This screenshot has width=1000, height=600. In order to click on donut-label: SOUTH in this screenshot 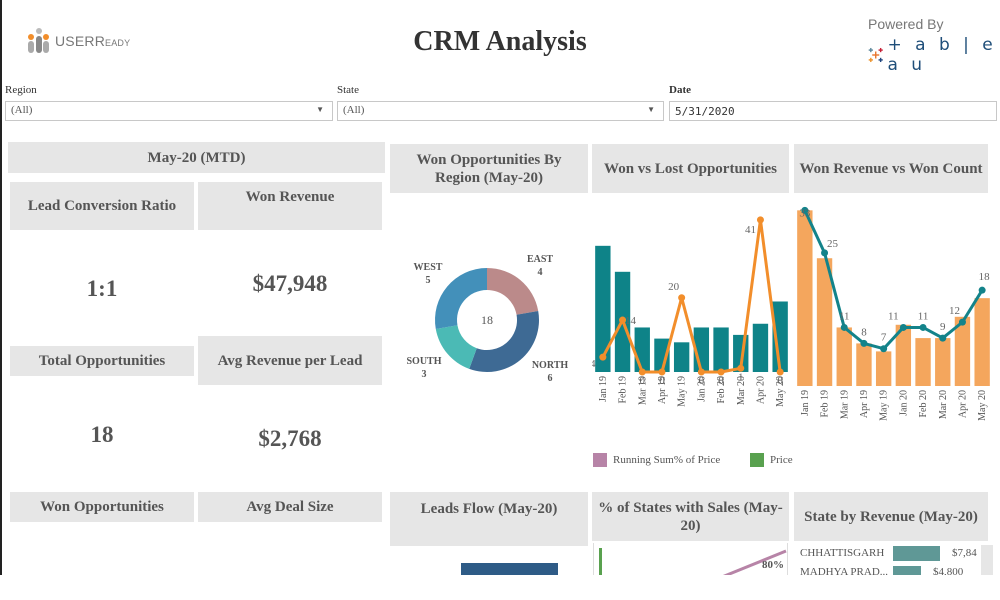, I will do `click(423, 361)`.